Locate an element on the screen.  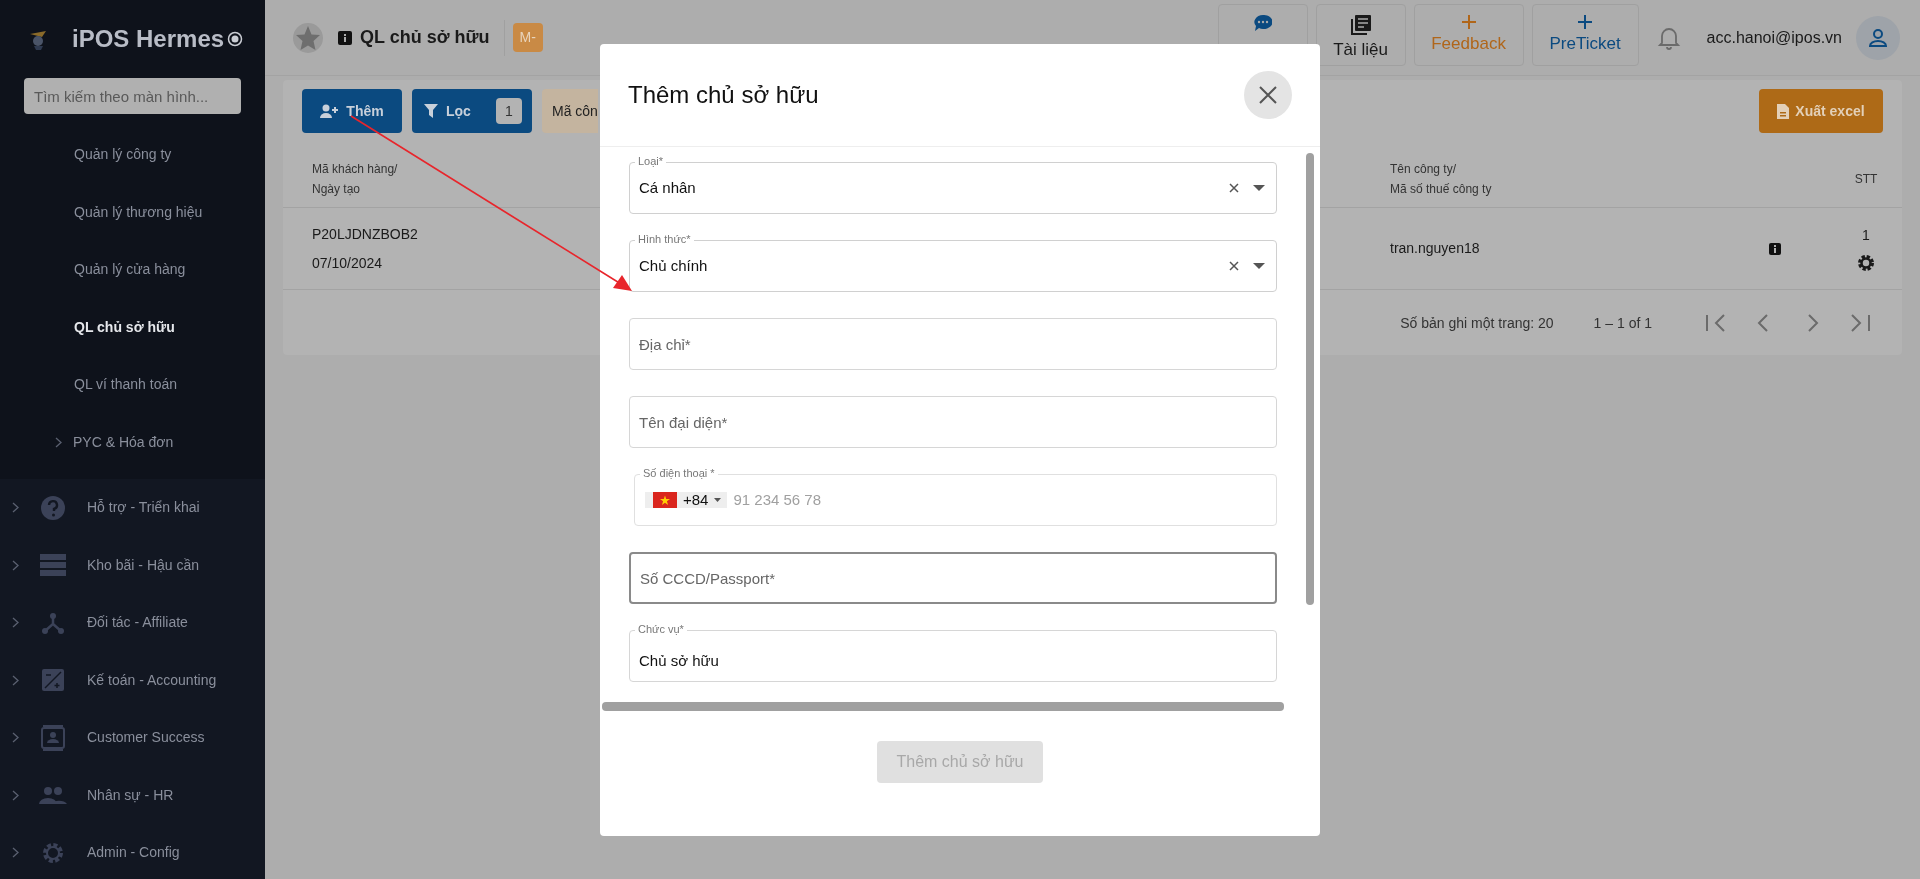
field-label: Hình thức* is located at coordinates (664, 239).